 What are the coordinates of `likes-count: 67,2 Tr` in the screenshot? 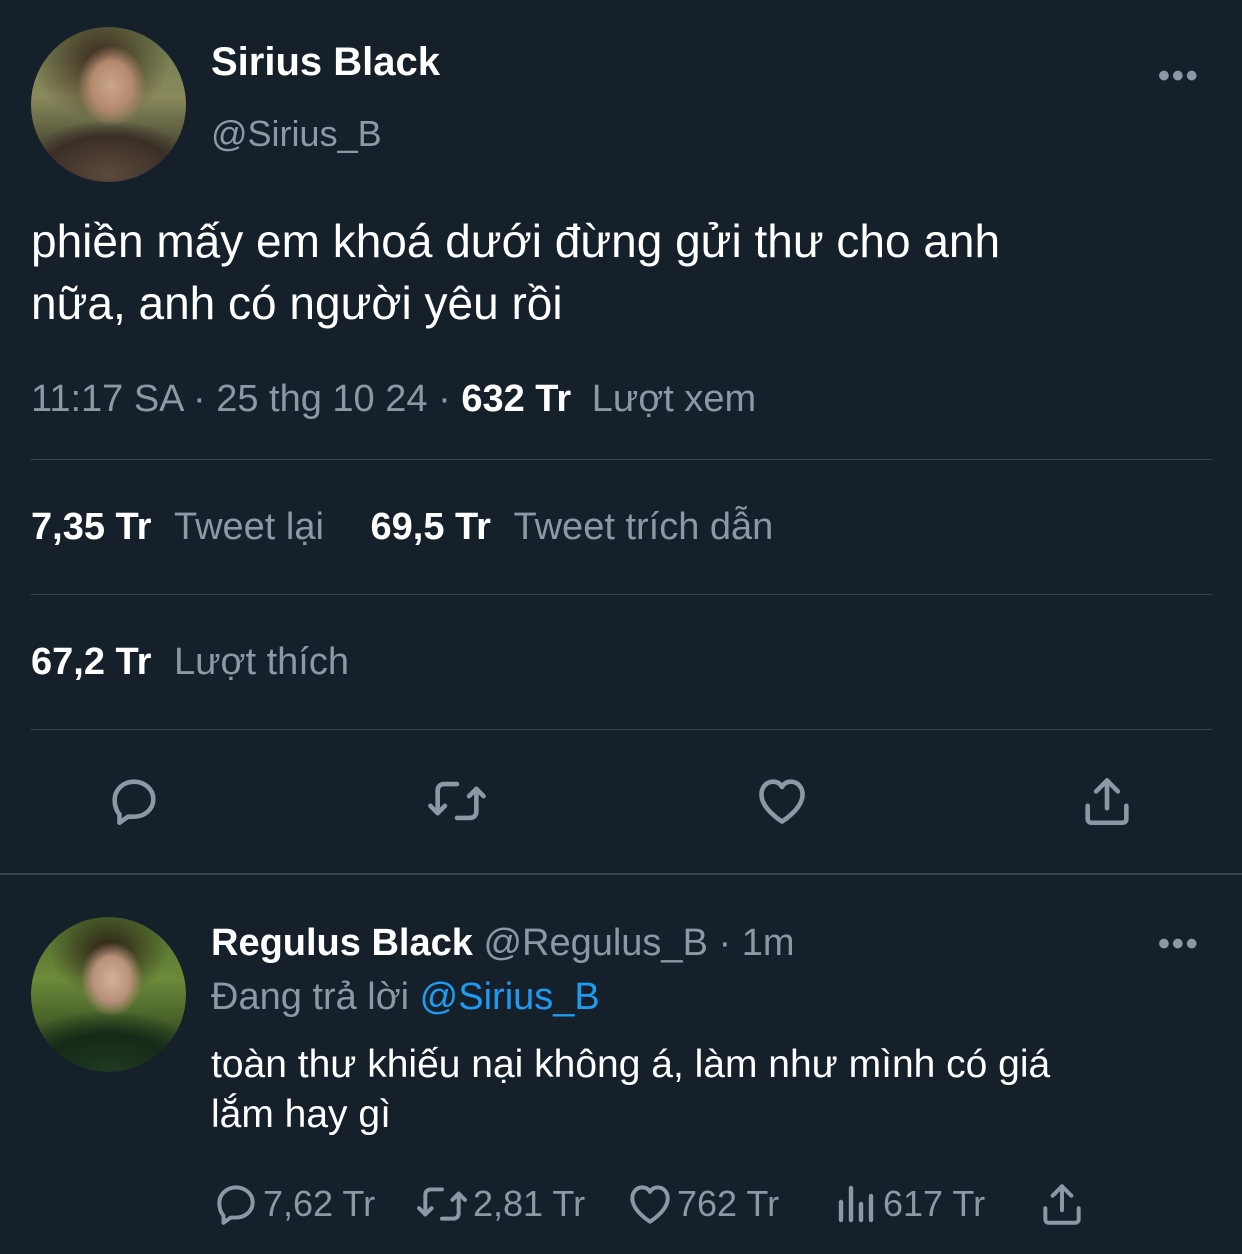 It's located at (91, 662).